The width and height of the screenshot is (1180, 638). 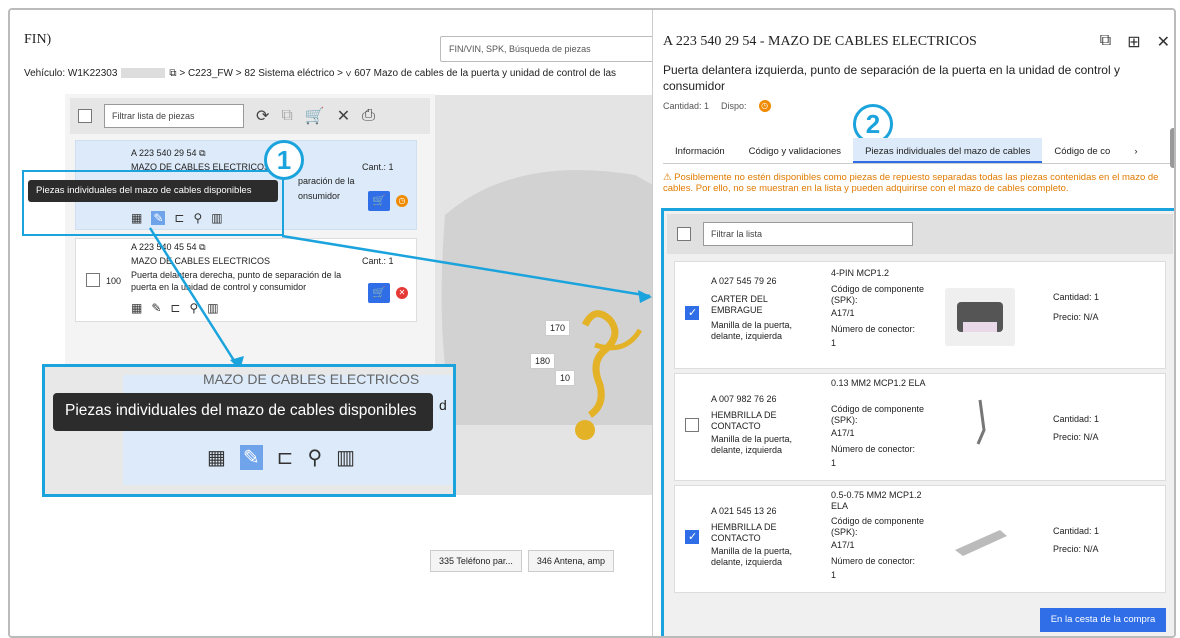 What do you see at coordinates (876, 500) in the screenshot?
I see `part-spec: 0.5-0.75 MM2 MCP1.2 ELA` at bounding box center [876, 500].